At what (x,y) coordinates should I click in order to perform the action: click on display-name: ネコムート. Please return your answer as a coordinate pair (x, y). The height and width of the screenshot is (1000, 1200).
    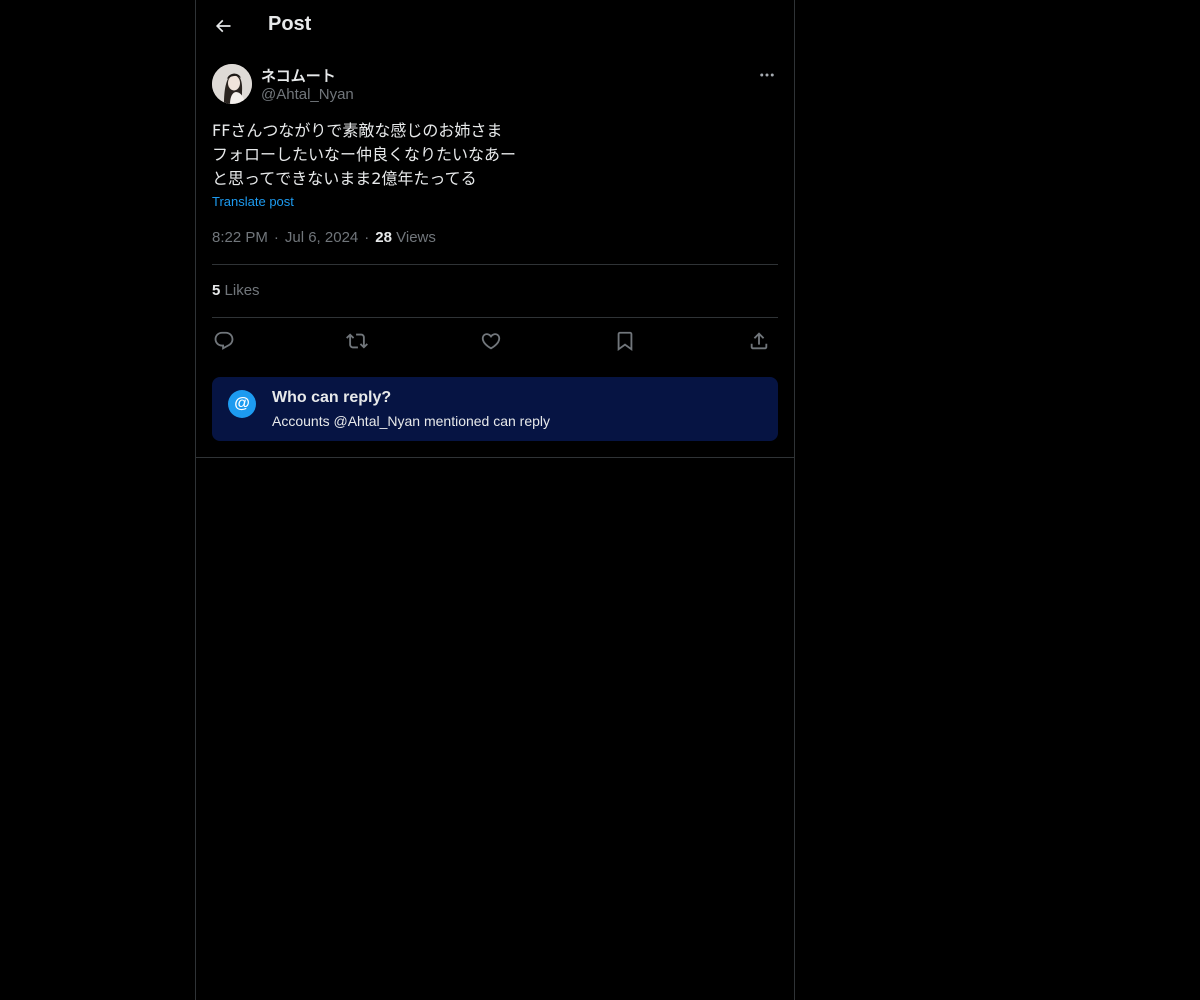
    Looking at the image, I should click on (298, 75).